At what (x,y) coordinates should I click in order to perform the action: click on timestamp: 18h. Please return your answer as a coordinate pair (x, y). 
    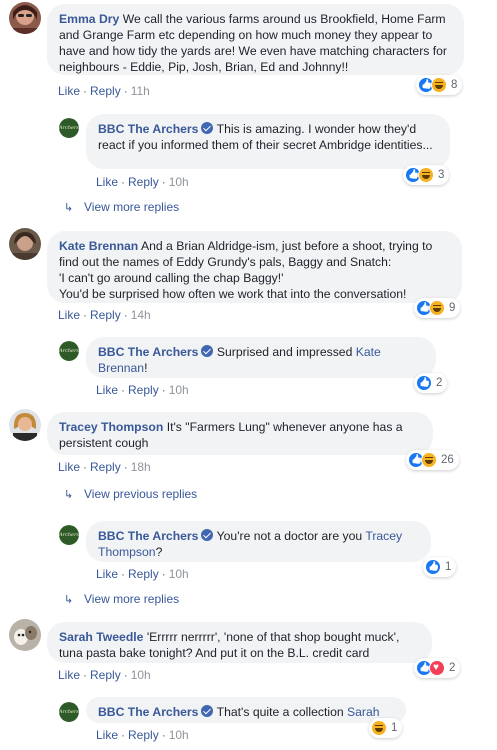
    Looking at the image, I should click on (141, 467).